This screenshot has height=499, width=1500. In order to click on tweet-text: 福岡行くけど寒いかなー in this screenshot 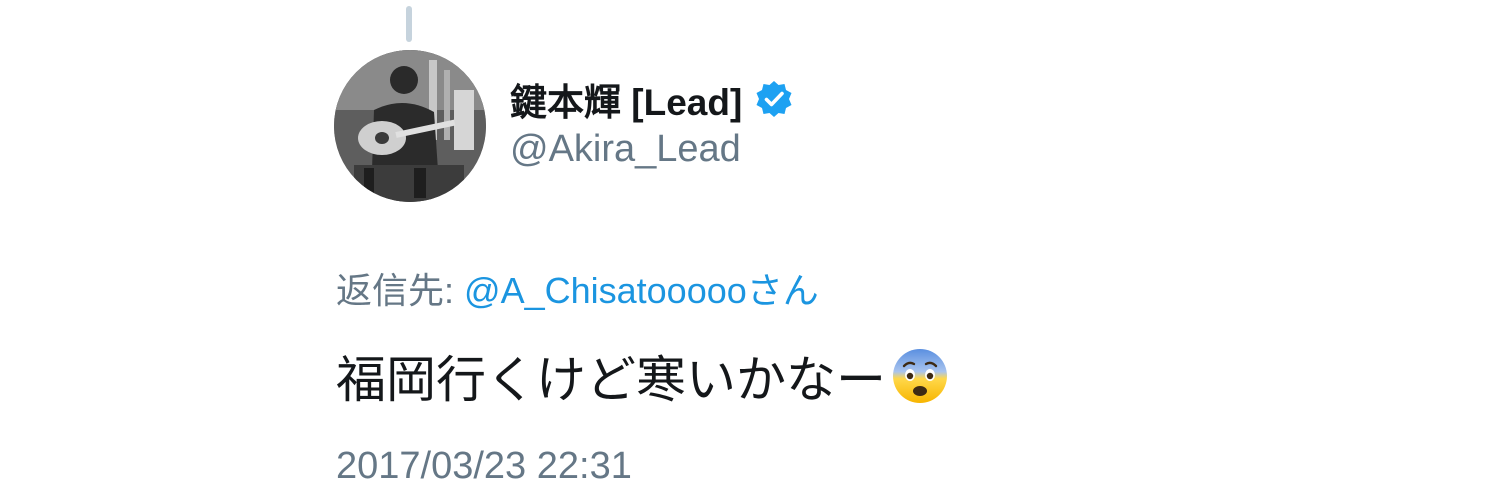, I will do `click(643, 376)`.